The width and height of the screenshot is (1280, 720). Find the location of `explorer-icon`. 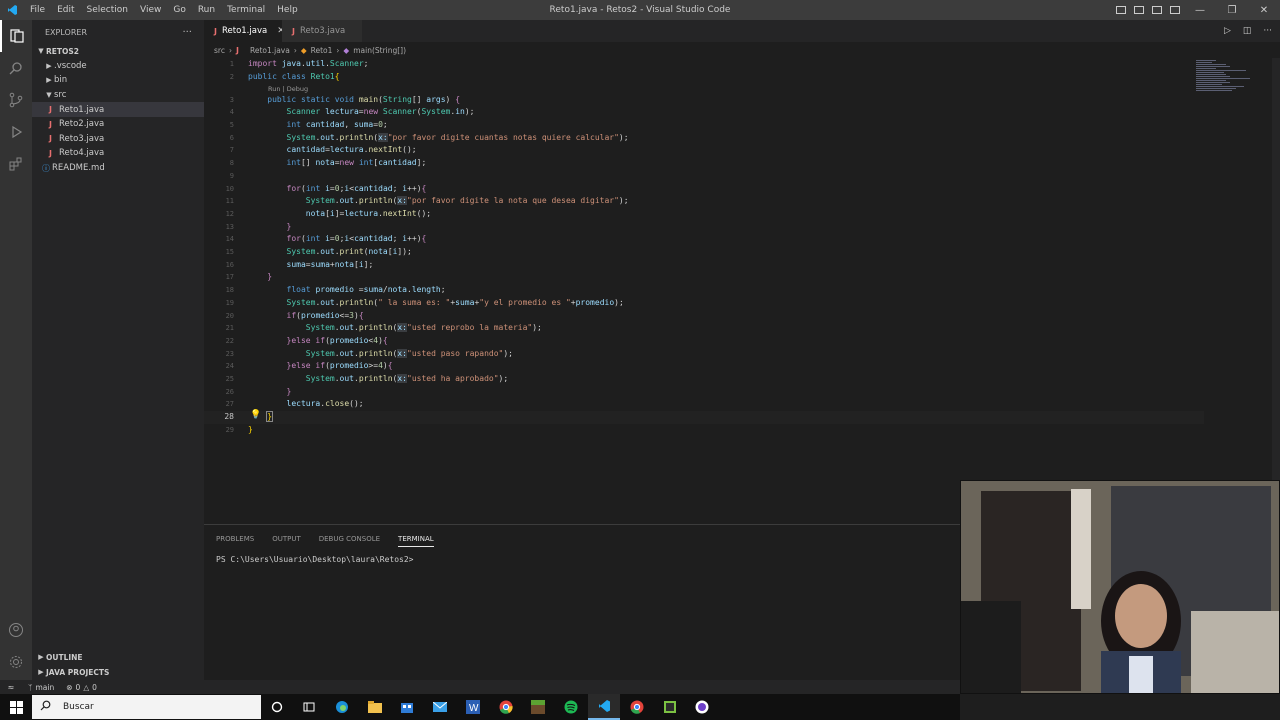

explorer-icon is located at coordinates (16, 36).